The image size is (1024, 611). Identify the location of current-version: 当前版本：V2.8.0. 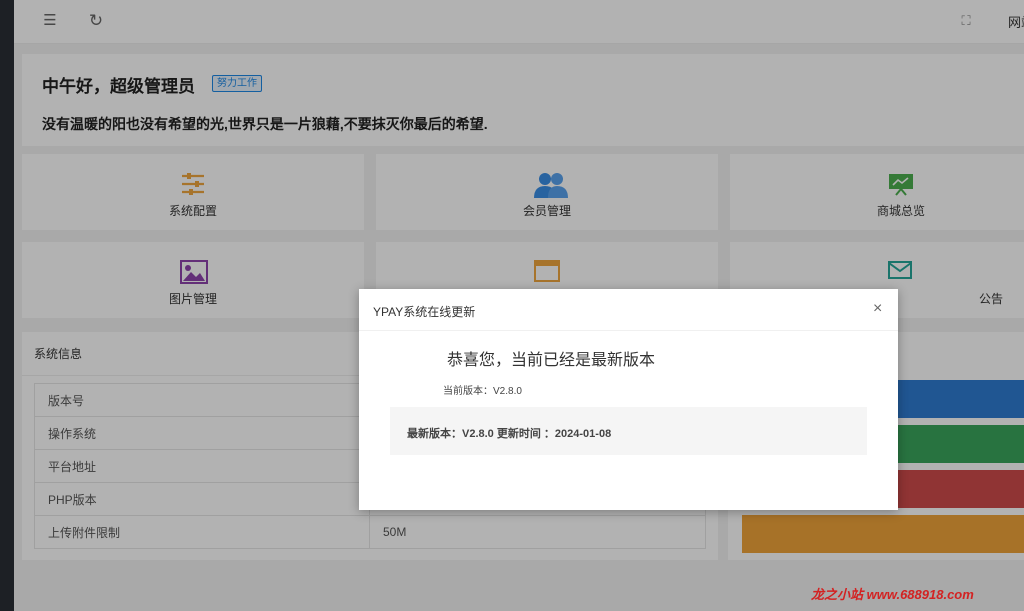
(482, 391).